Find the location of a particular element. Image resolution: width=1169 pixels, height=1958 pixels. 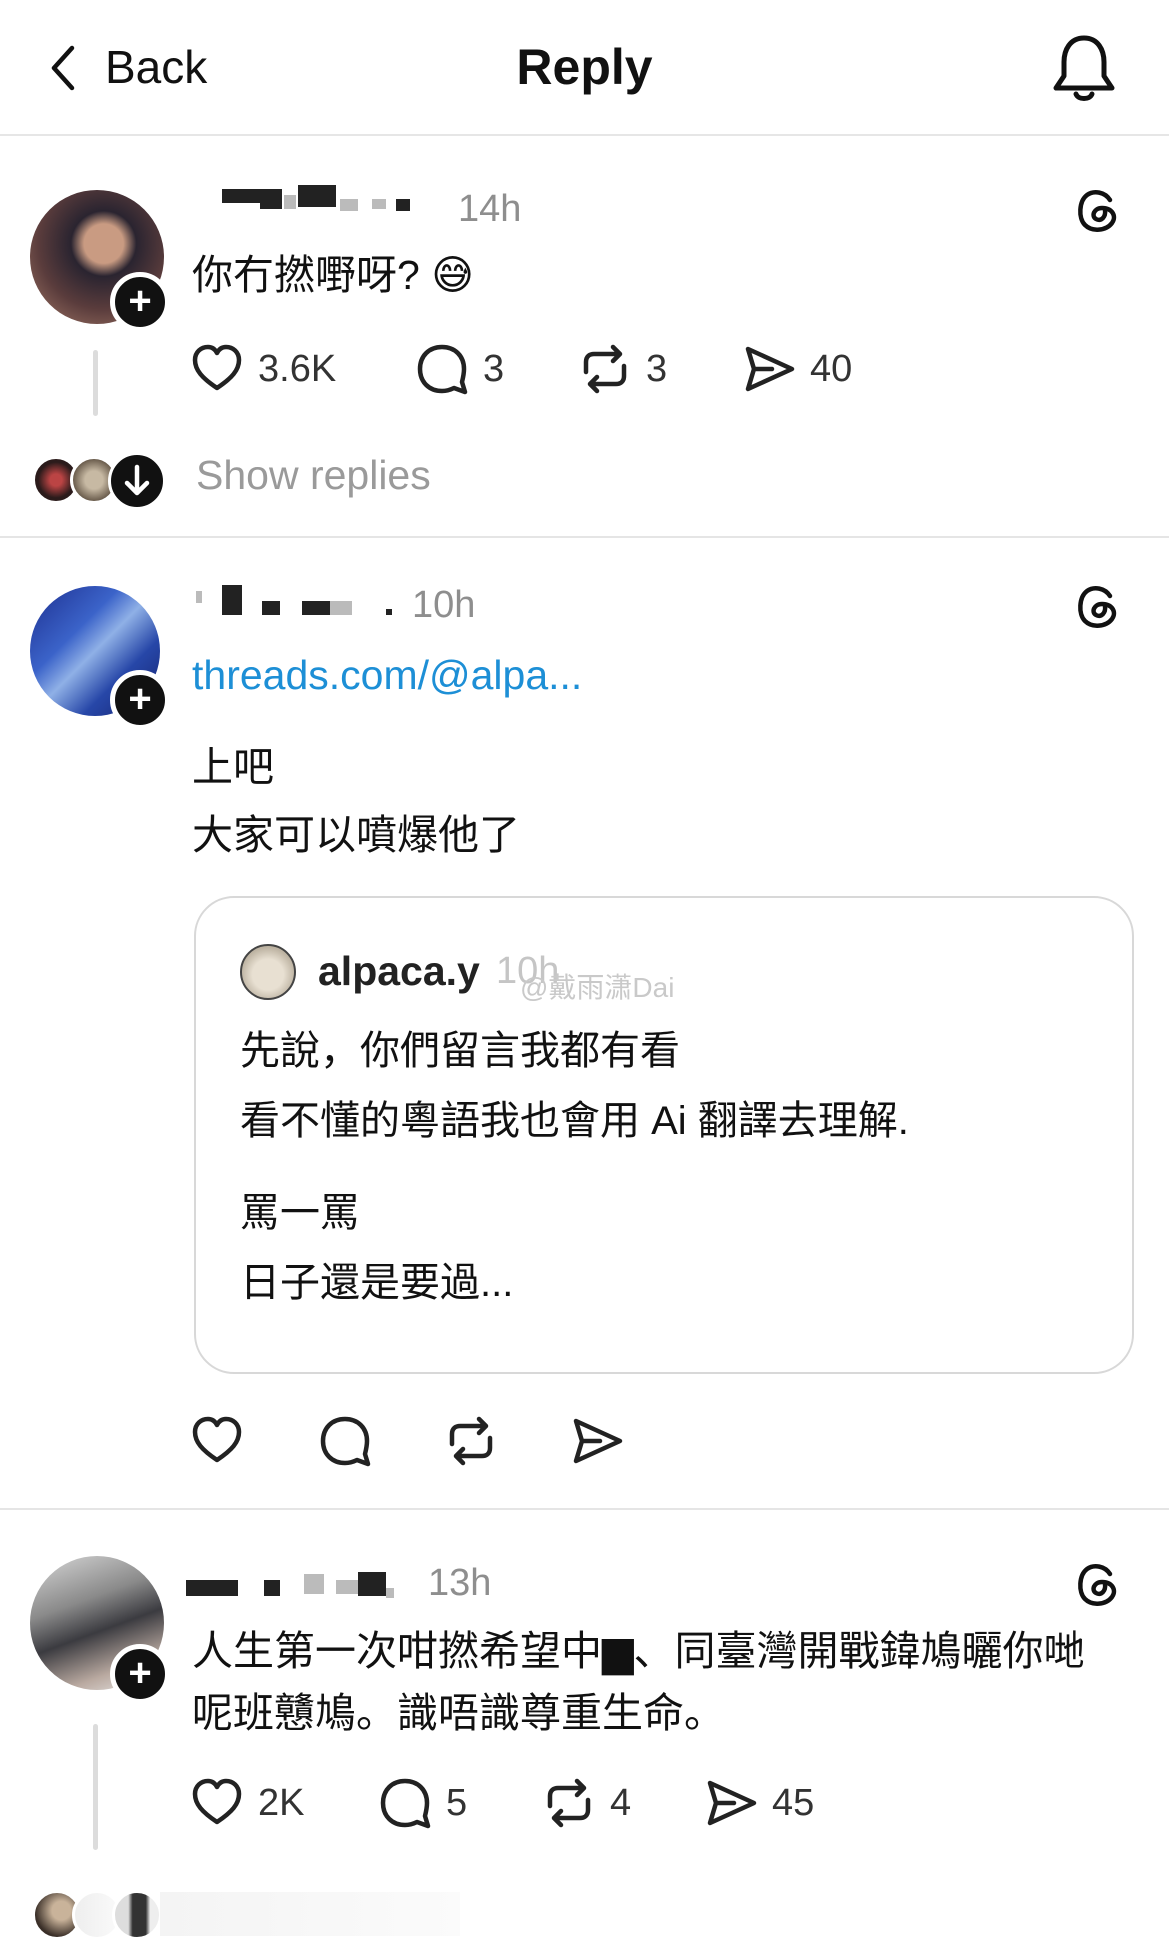

comment-button: 3 is located at coordinates (459, 369).